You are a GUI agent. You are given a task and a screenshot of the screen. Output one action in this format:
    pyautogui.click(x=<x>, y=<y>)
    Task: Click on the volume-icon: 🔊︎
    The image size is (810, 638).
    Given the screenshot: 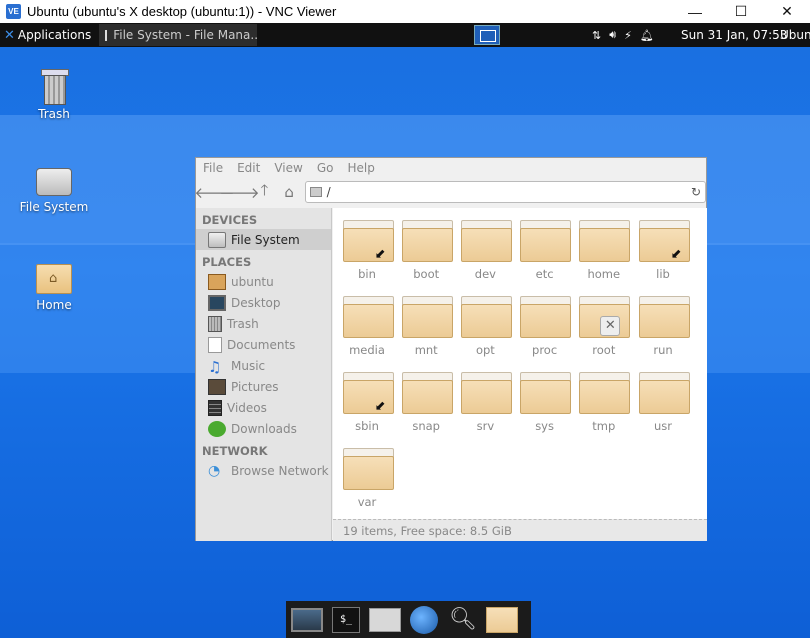 What is the action you would take?
    pyautogui.click(x=612, y=35)
    